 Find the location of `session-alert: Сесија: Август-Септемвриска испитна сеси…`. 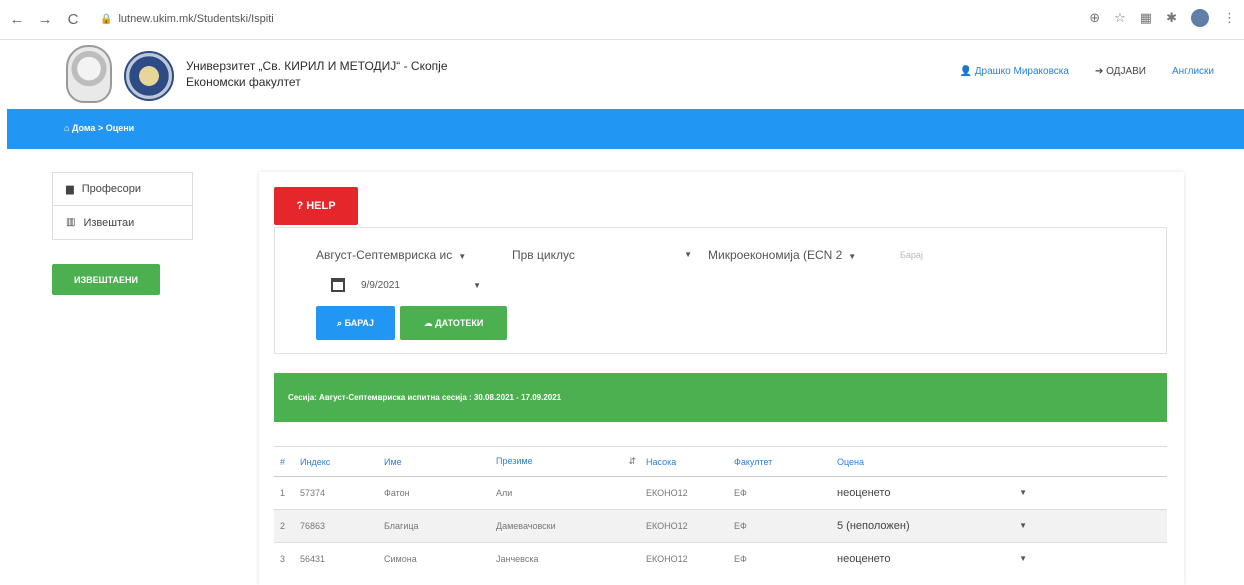

session-alert: Сесија: Август-Септемвриска испитна сеси… is located at coordinates (720, 397).